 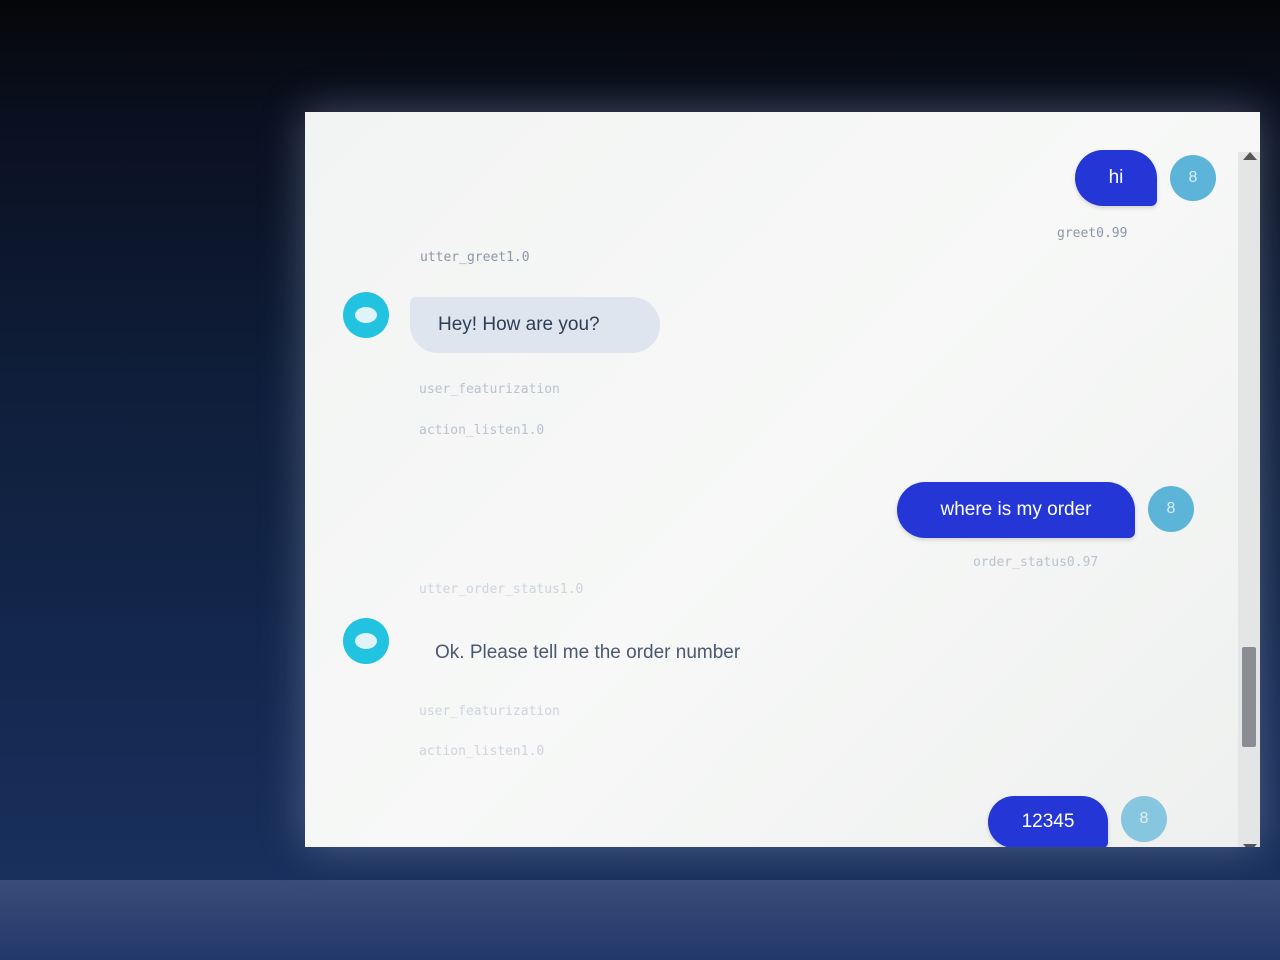 I want to click on user-message-bubble: hi, so click(x=1116, y=178).